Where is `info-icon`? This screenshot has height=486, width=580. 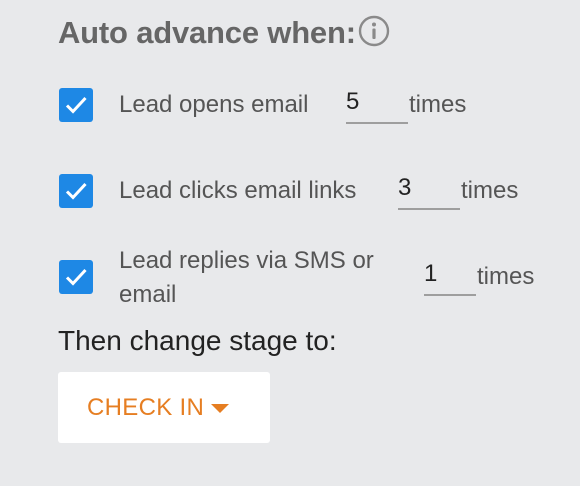
info-icon is located at coordinates (374, 31).